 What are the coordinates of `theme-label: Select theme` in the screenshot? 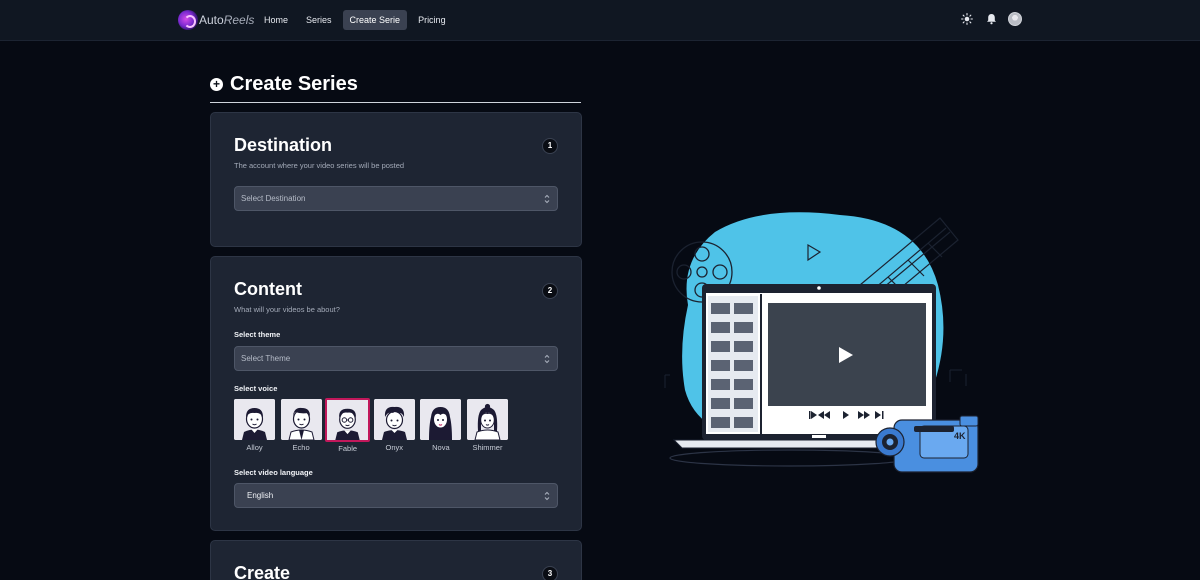 It's located at (257, 334).